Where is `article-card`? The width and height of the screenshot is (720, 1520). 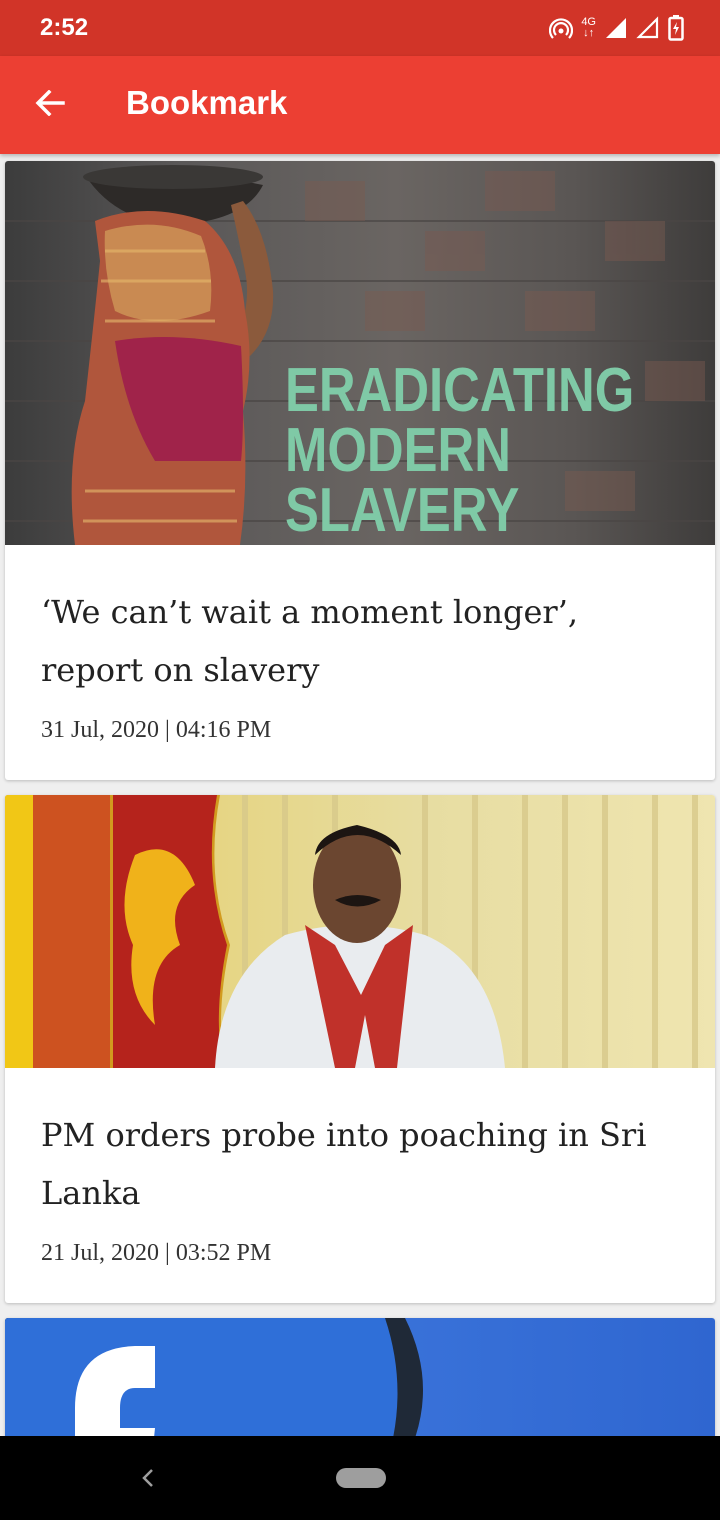 article-card is located at coordinates (360, 1377).